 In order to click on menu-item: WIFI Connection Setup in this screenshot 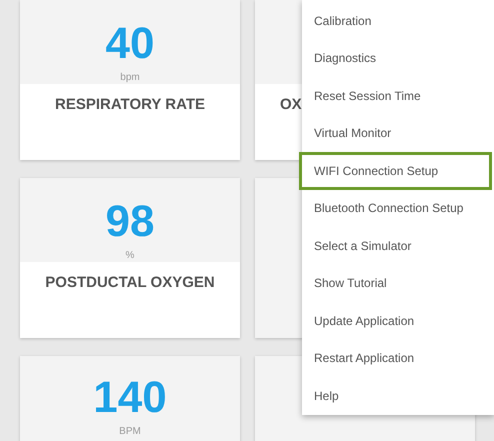, I will do `click(395, 171)`.